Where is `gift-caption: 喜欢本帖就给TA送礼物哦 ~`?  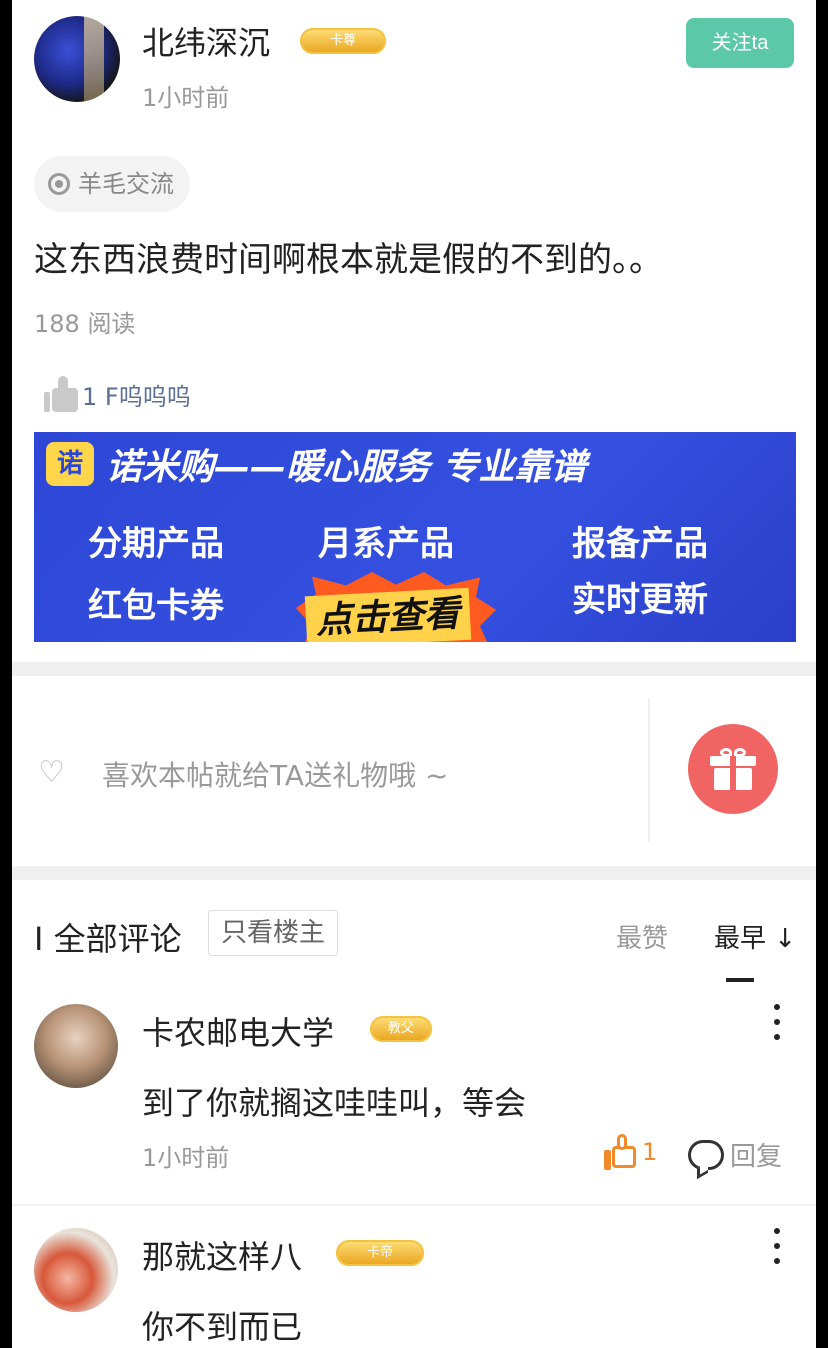
gift-caption: 喜欢本帖就给TA送礼物哦 ~ is located at coordinates (275, 775).